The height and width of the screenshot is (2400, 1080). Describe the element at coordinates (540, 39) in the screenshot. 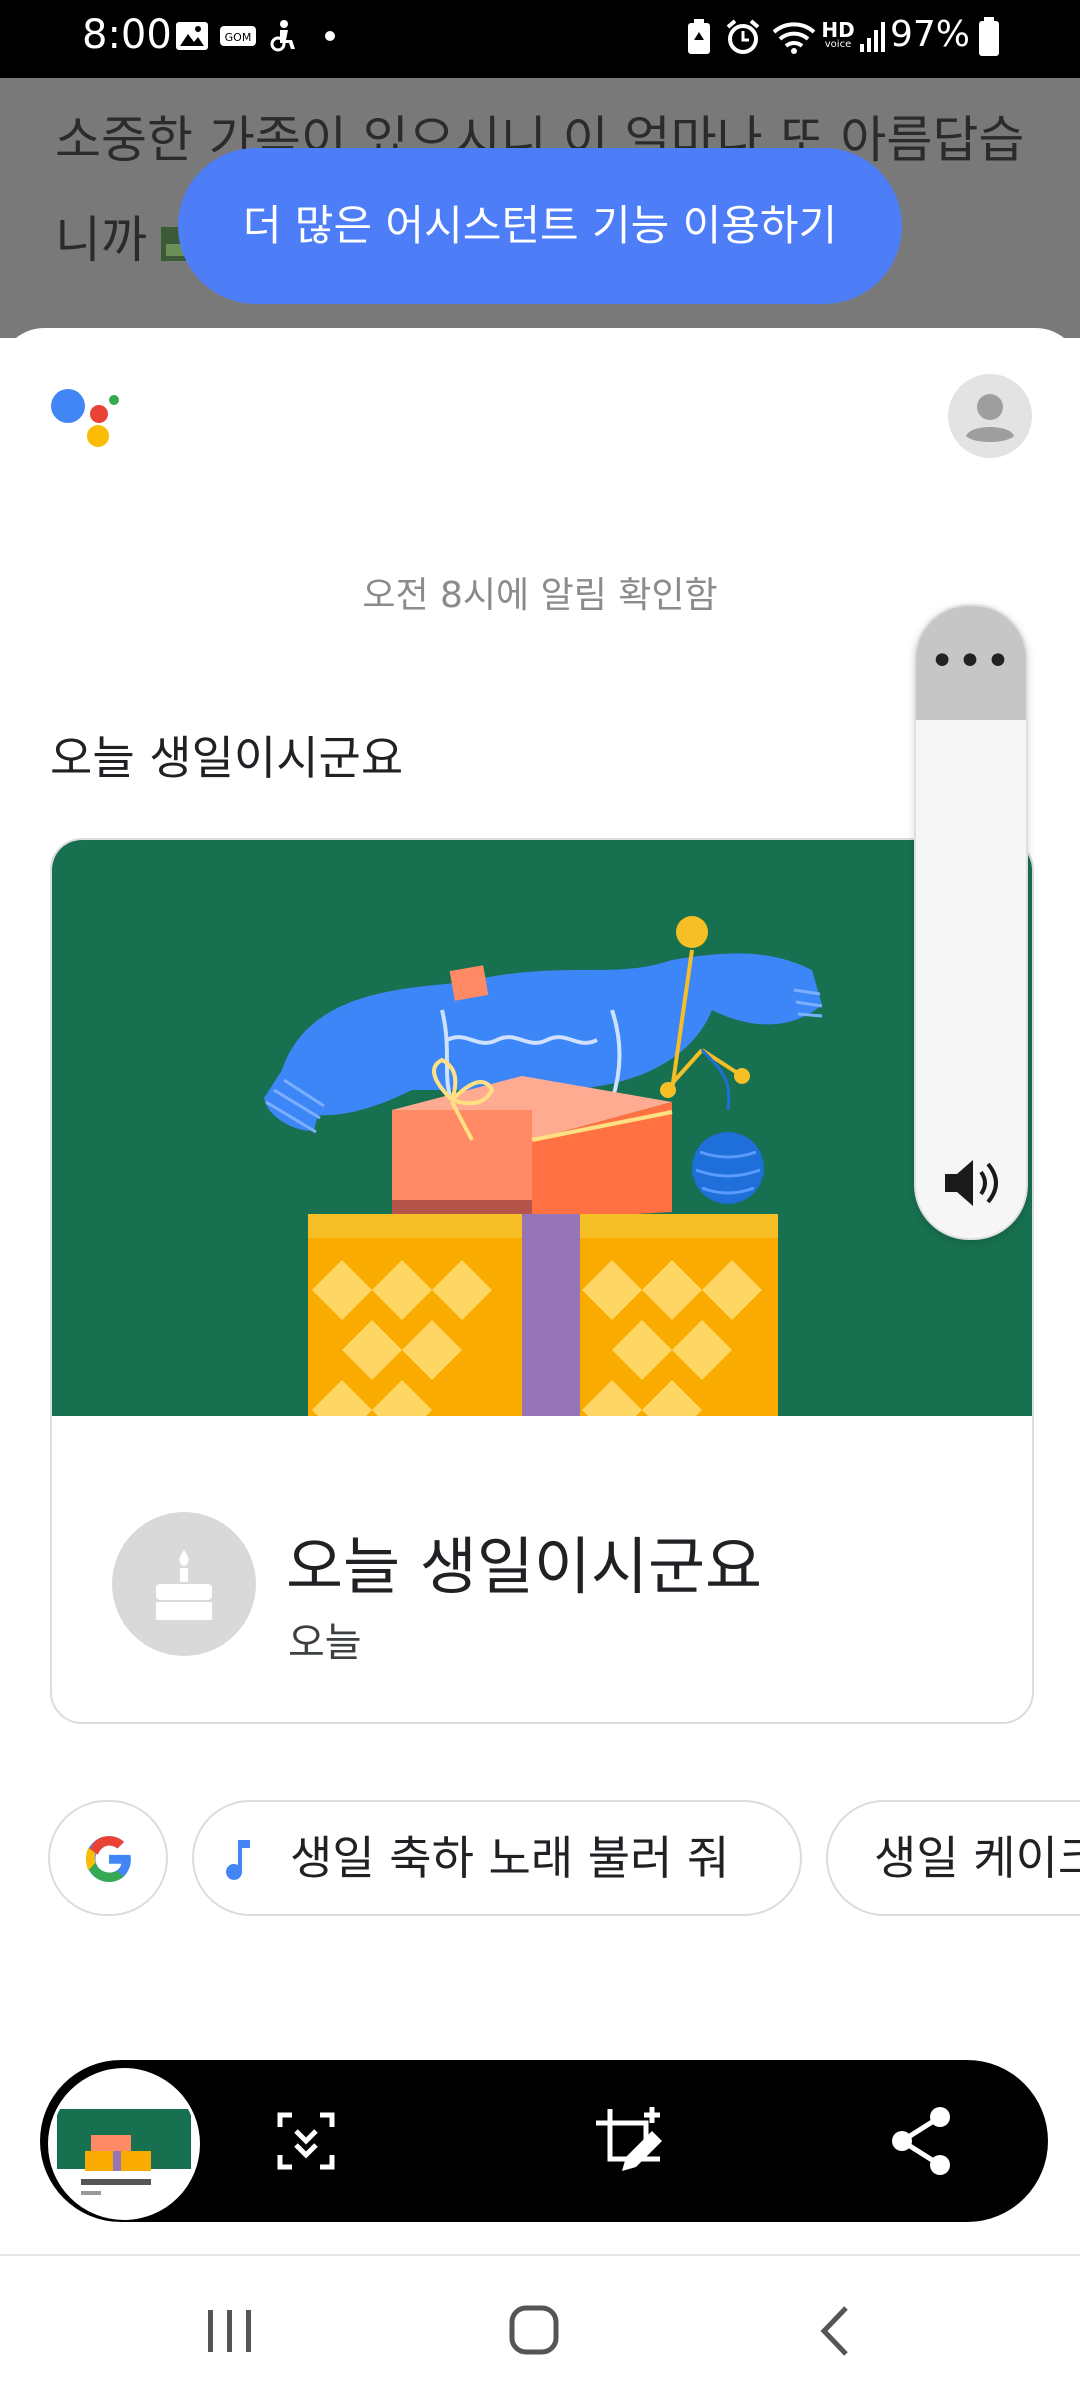

I see `status-bar: 8:00 GOM HD voice 97%` at that location.